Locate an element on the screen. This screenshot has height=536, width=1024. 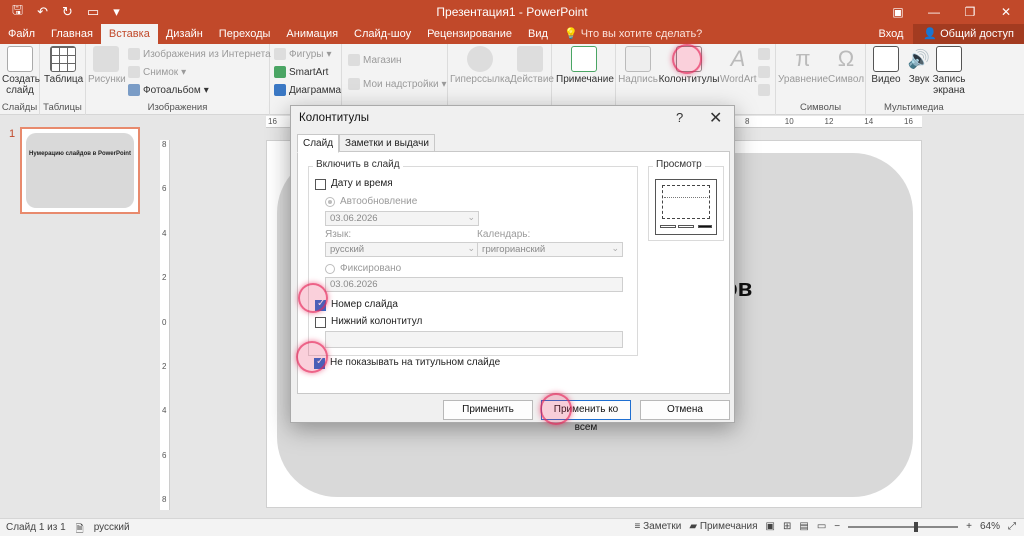
tell-me-box: 💡 Что вы хотите сделать? is located at coordinates (633, 34).